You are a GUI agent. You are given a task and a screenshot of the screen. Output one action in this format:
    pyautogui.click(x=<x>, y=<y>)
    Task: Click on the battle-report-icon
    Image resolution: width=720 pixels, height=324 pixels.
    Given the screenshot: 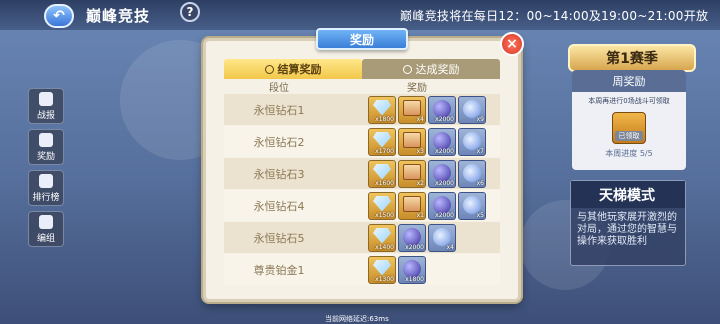 What is the action you would take?
    pyautogui.click(x=46, y=98)
    